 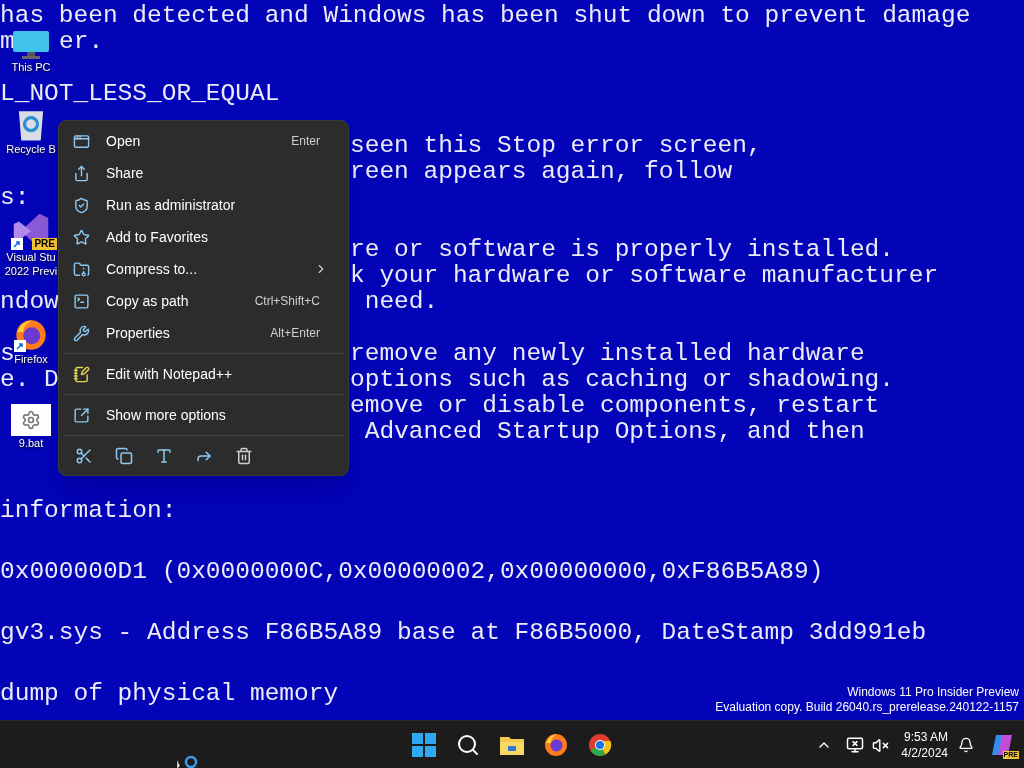 I want to click on error-text: er., so click(x=81, y=42).